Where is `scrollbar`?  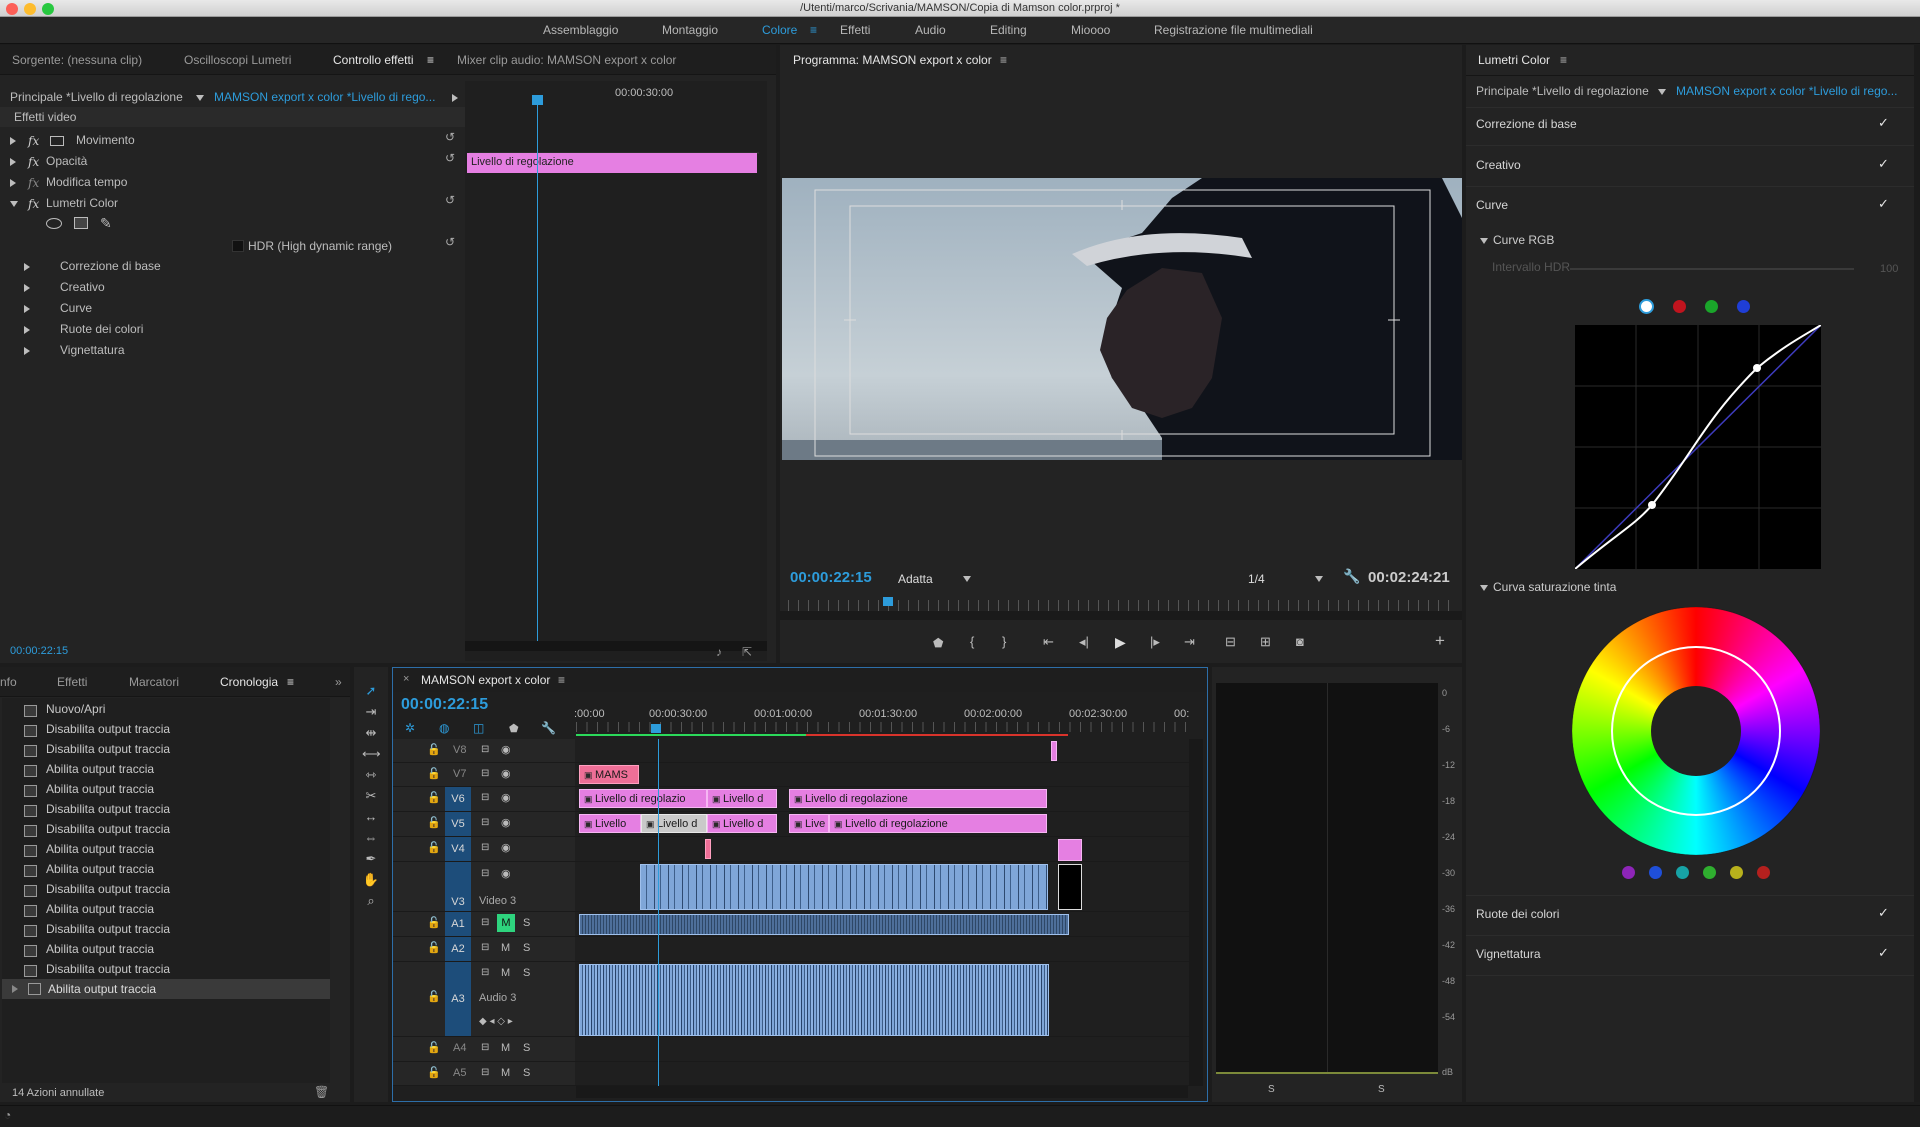
scrollbar is located at coordinates (1121, 615).